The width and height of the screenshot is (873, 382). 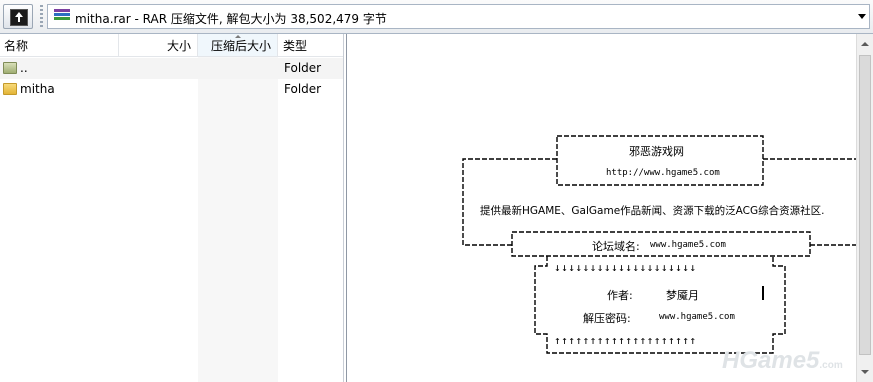 What do you see at coordinates (10, 68) in the screenshot?
I see `parent-folder-icon` at bounding box center [10, 68].